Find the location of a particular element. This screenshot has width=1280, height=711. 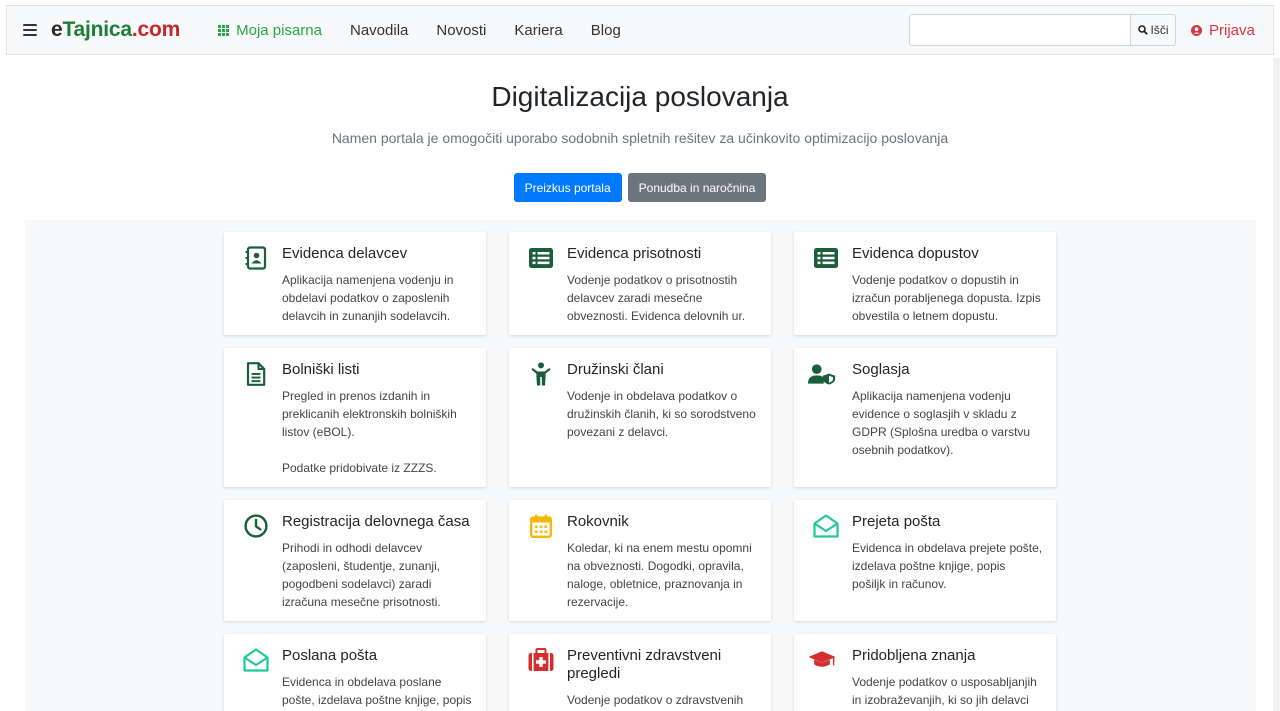

nav-item-kariera: Kariera is located at coordinates (538, 30).